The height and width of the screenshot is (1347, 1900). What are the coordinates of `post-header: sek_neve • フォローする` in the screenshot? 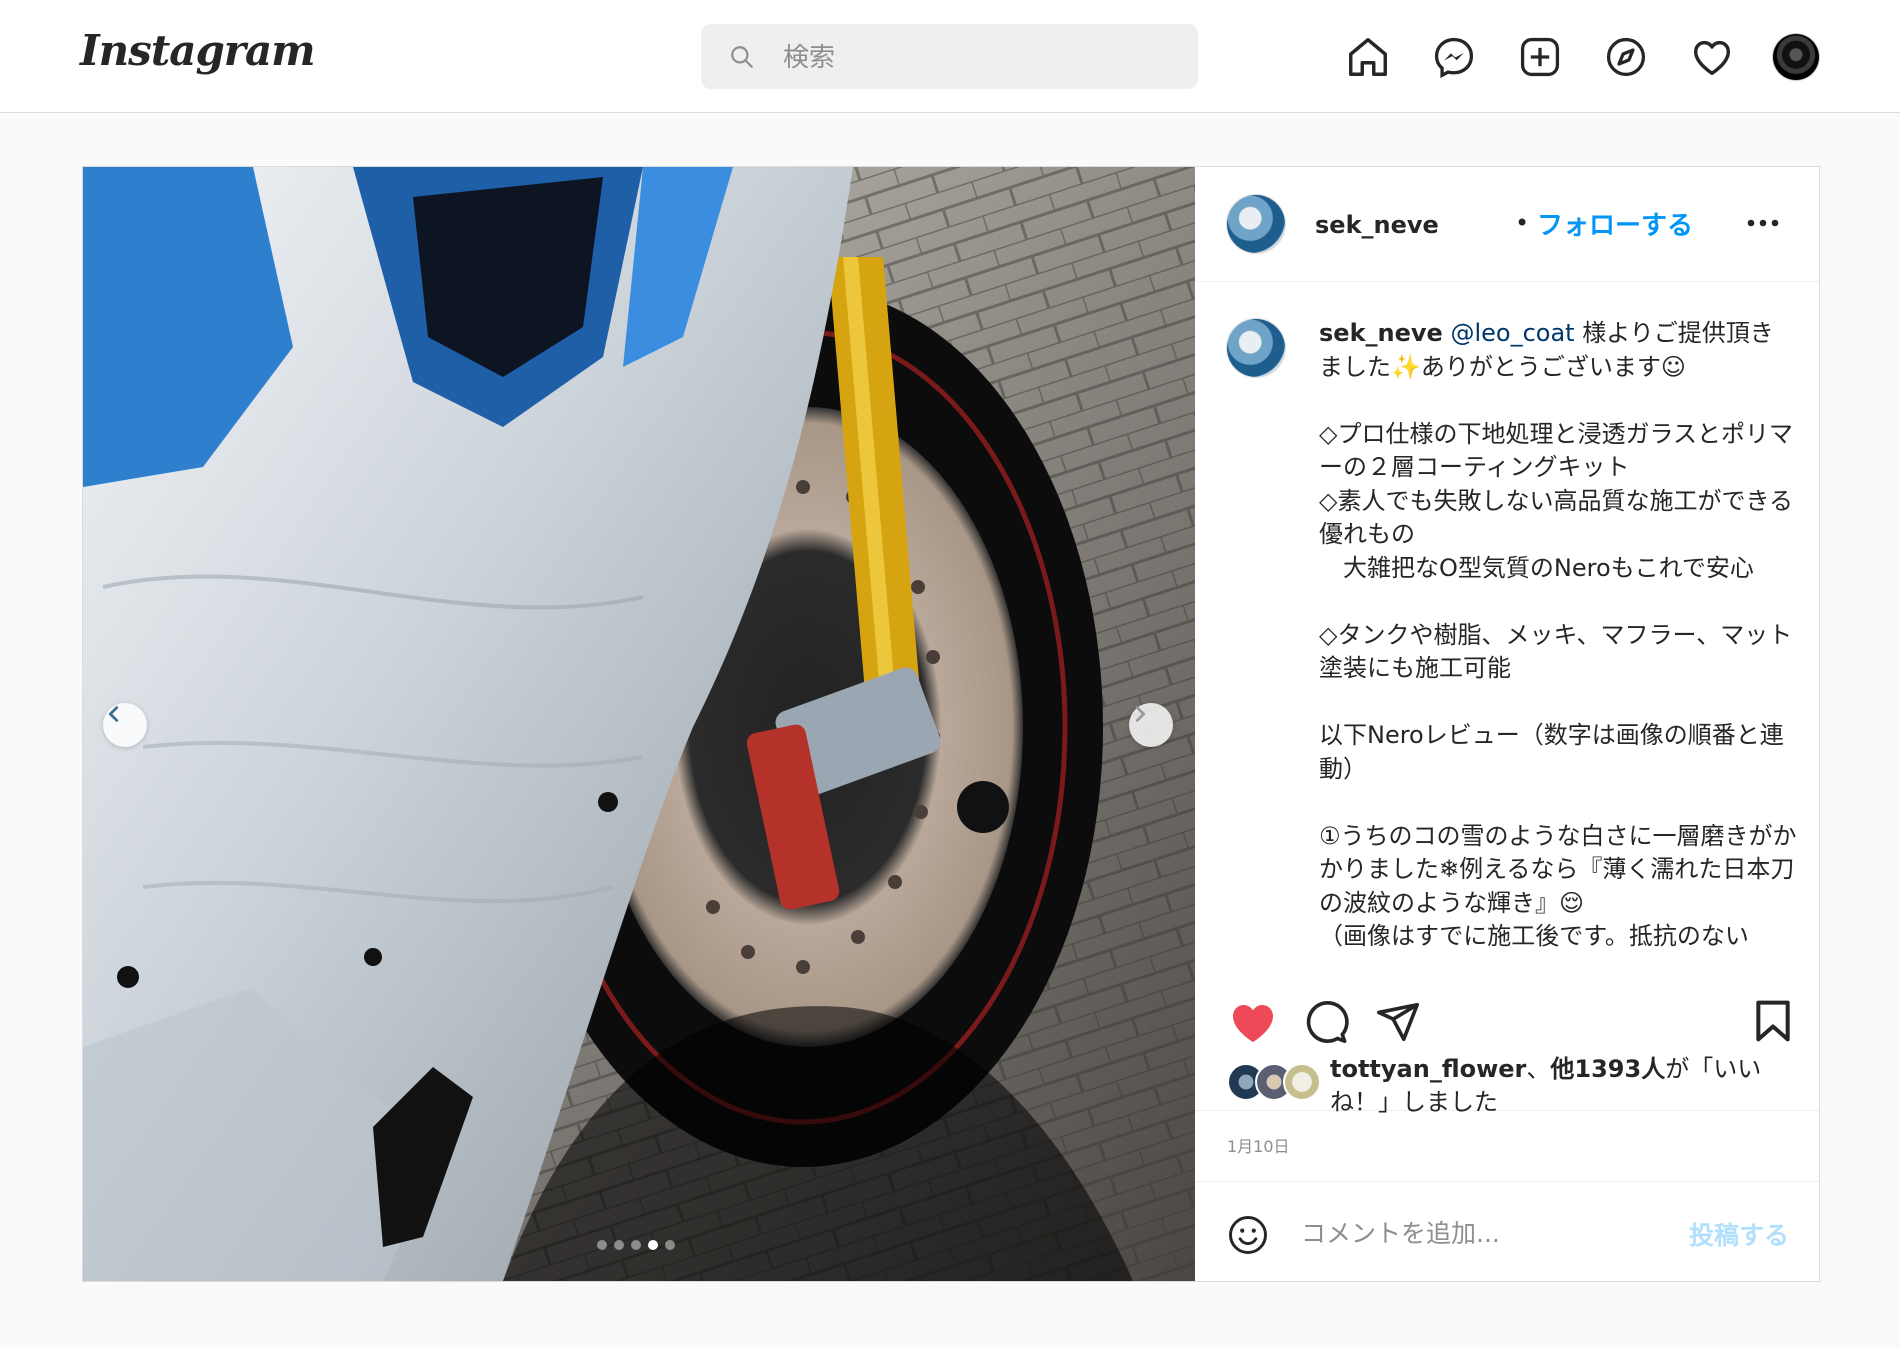 It's located at (1507, 224).